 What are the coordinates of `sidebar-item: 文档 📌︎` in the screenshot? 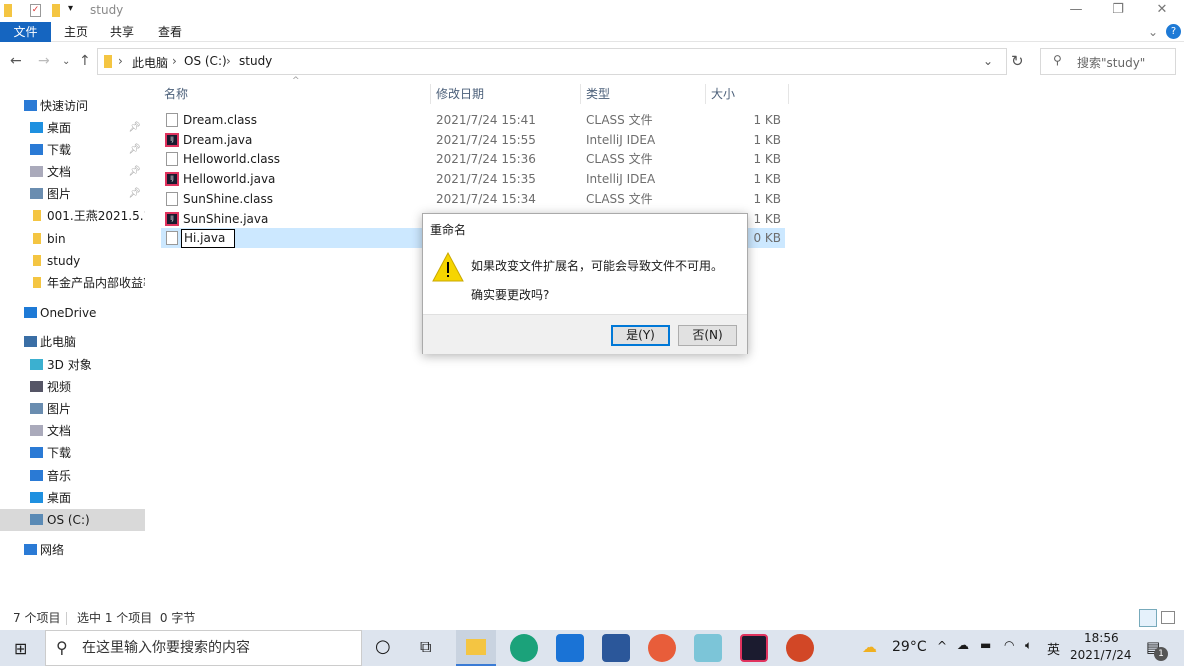 It's located at (72, 172).